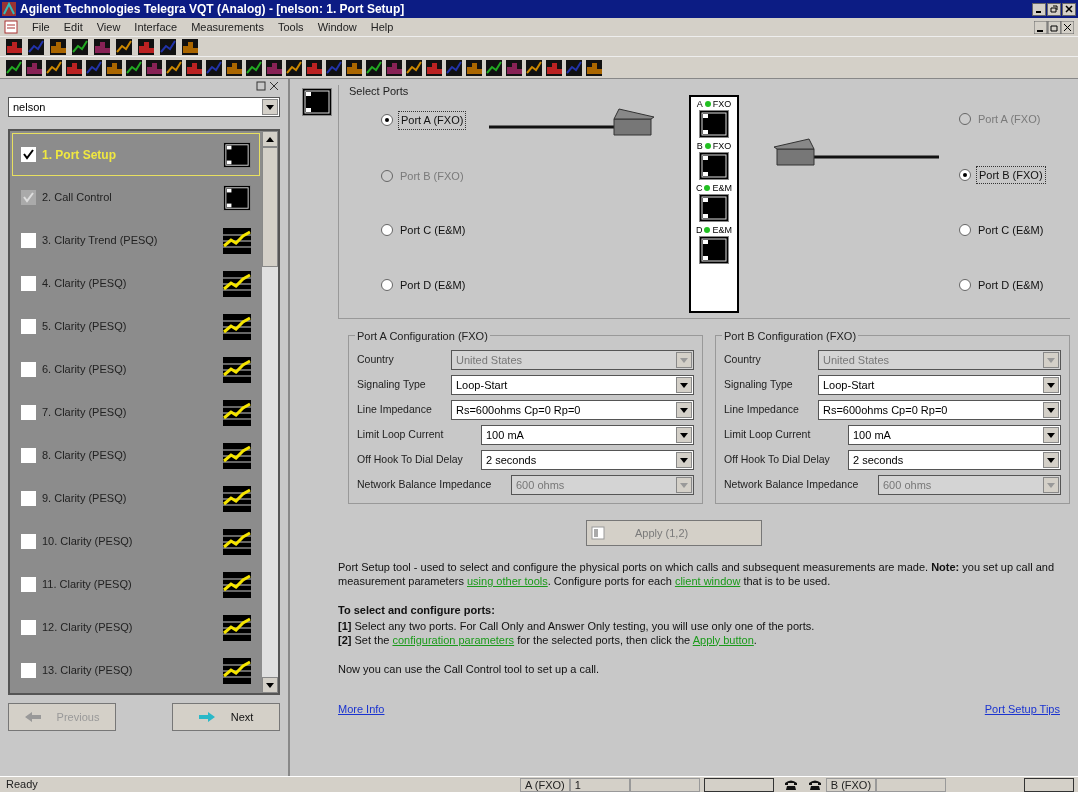  What do you see at coordinates (1022, 709) in the screenshot?
I see `help-link: Port Setup Tips` at bounding box center [1022, 709].